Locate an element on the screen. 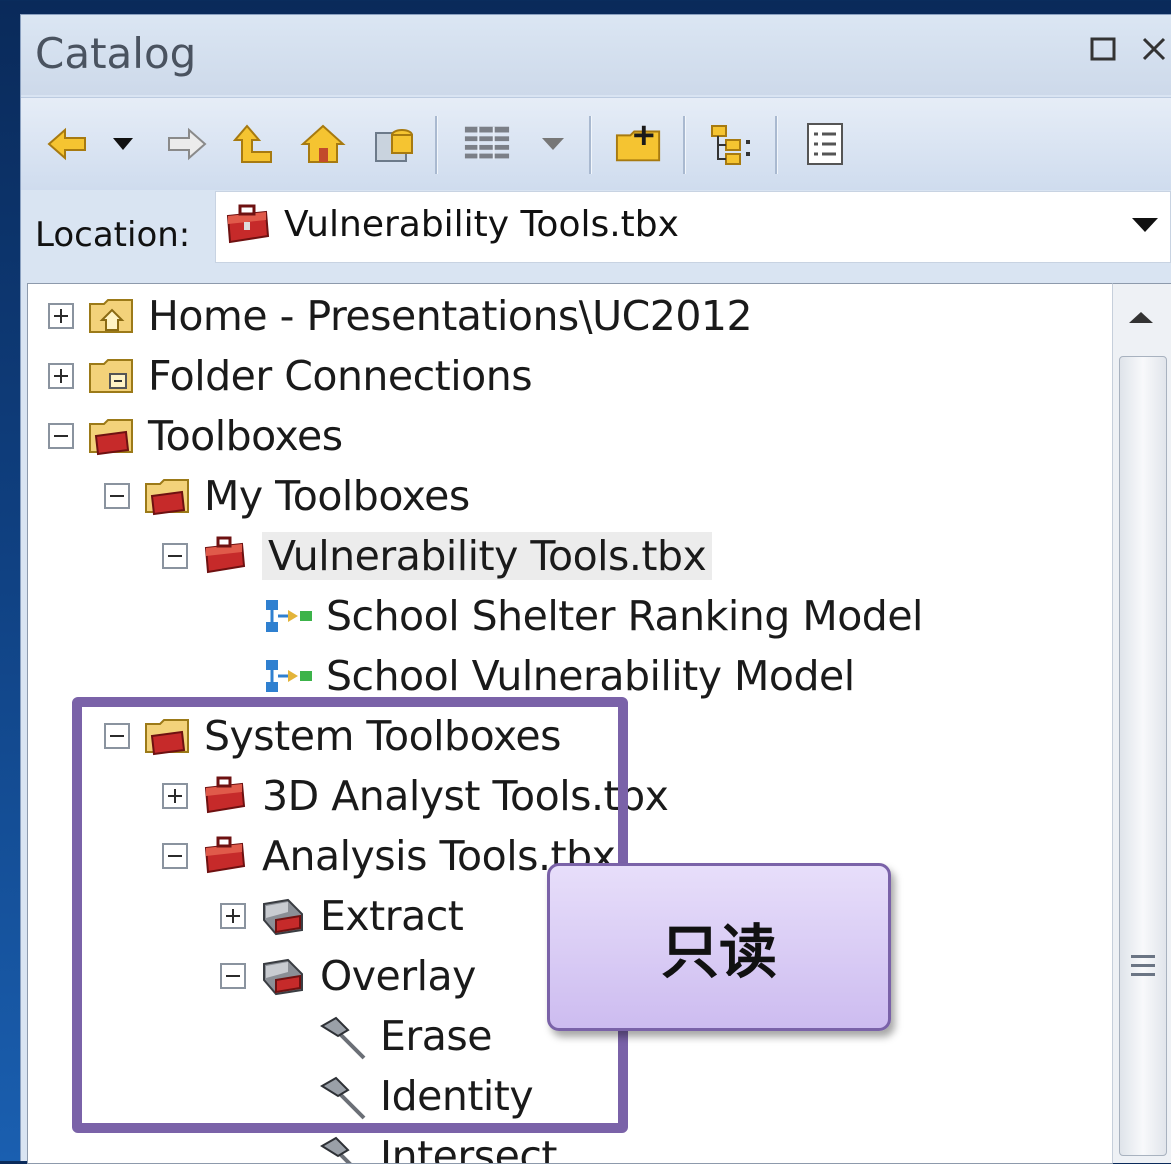 Image resolution: width=1171 pixels, height=1164 pixels. new-folder-icon is located at coordinates (638, 143).